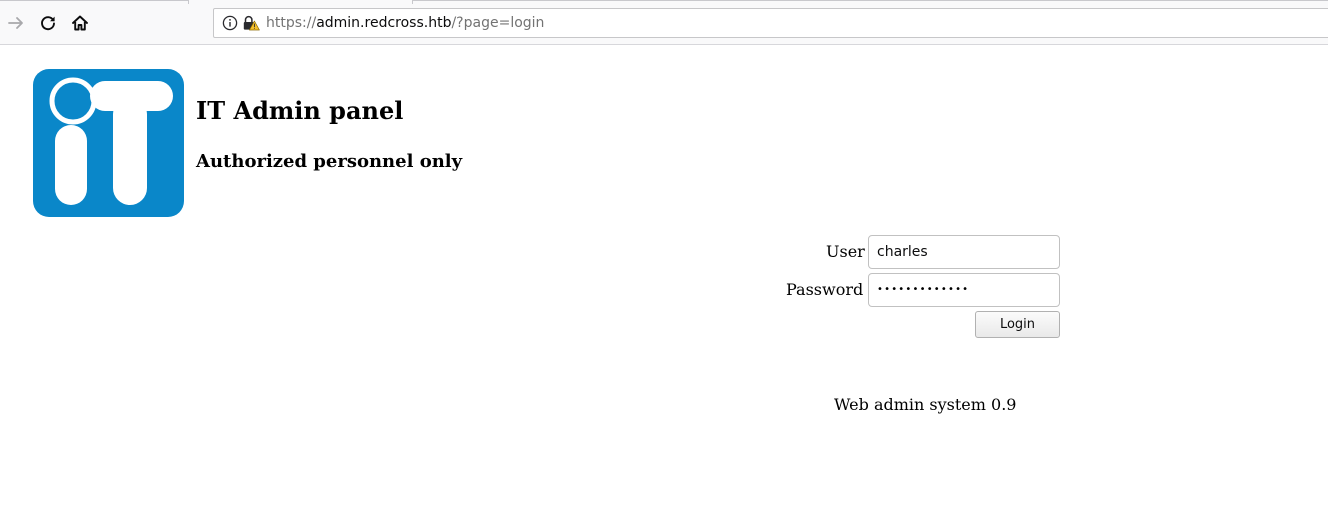 The image size is (1328, 507). I want to click on url-text: https://admin.redcross.htb/?page=login, so click(405, 23).